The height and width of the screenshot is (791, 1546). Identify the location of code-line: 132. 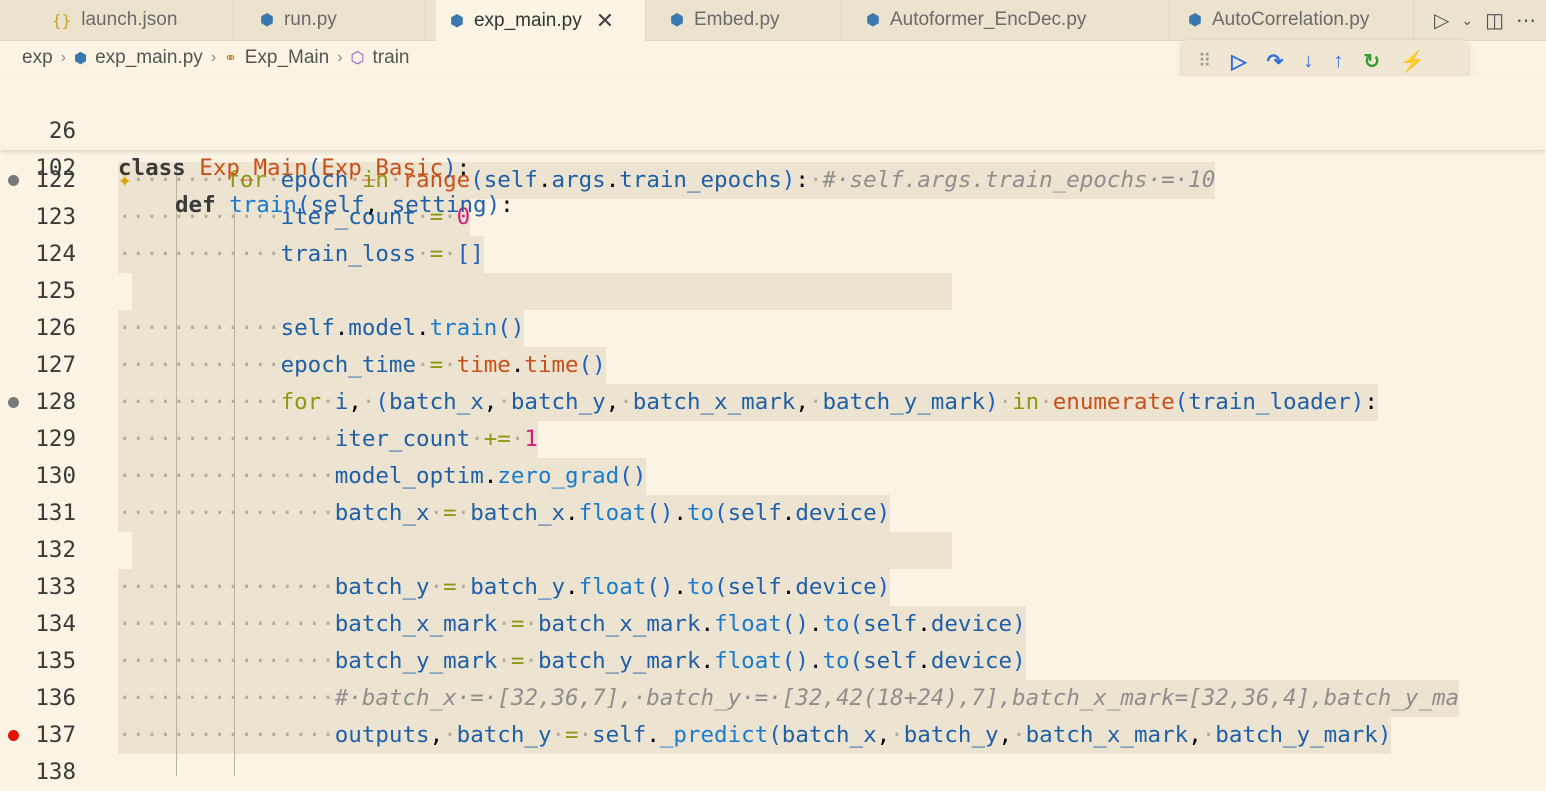
(773, 550).